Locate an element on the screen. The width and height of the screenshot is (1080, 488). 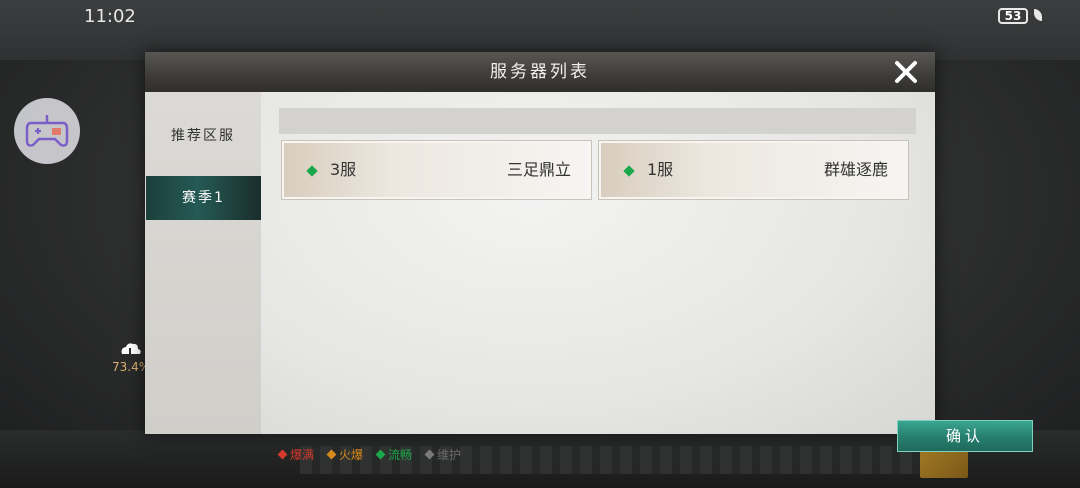
legend-item-smooth: 流畅 is located at coordinates (394, 454).